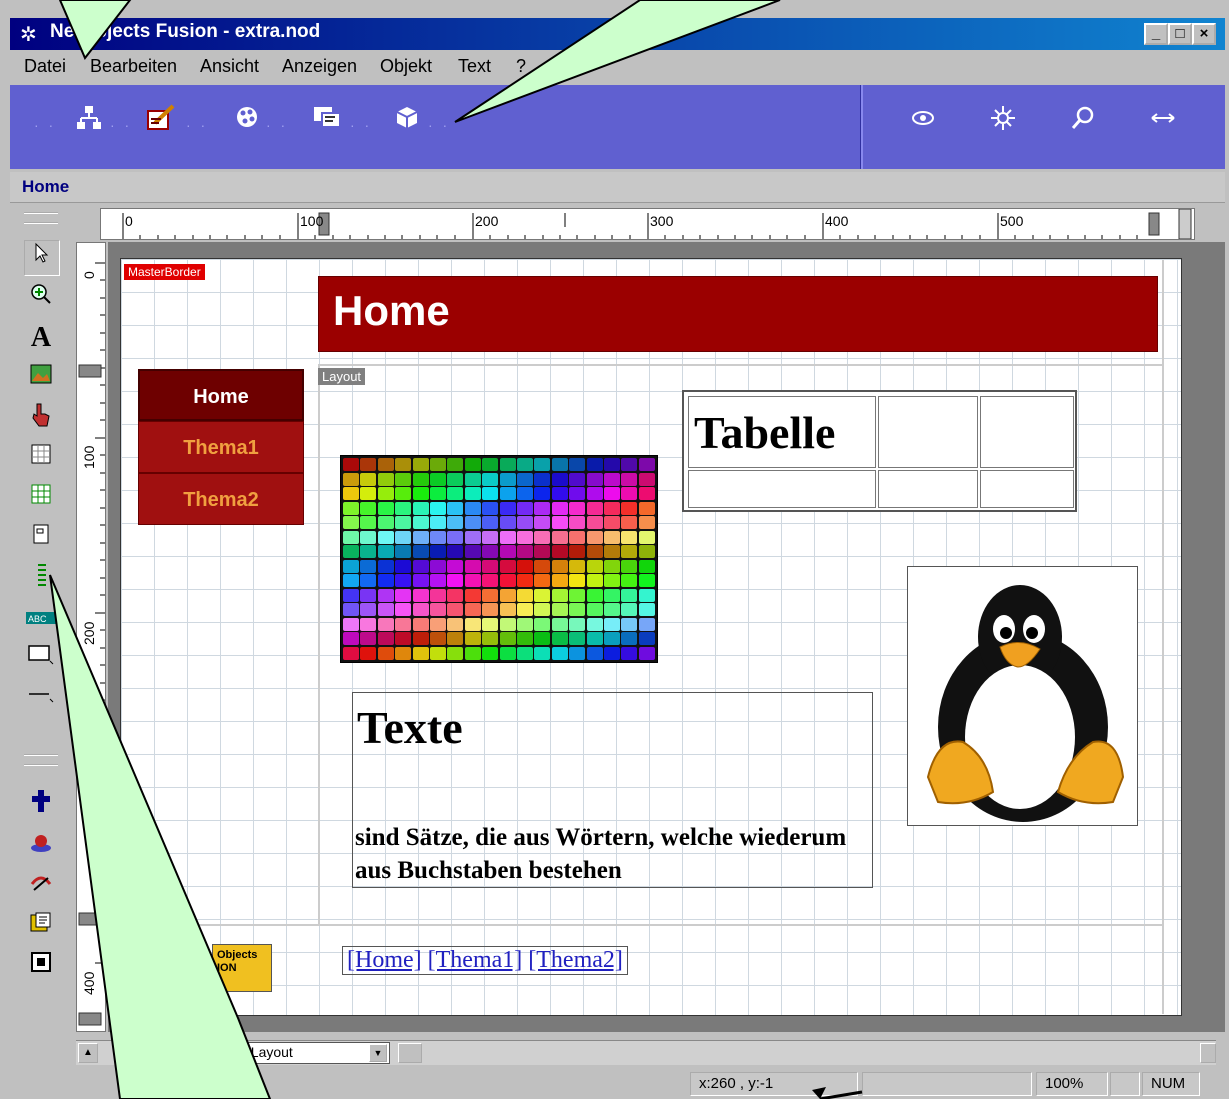 Image resolution: width=1229 pixels, height=1099 pixels. Describe the element at coordinates (41, 967) in the screenshot. I see `frame-tool-icon` at that location.